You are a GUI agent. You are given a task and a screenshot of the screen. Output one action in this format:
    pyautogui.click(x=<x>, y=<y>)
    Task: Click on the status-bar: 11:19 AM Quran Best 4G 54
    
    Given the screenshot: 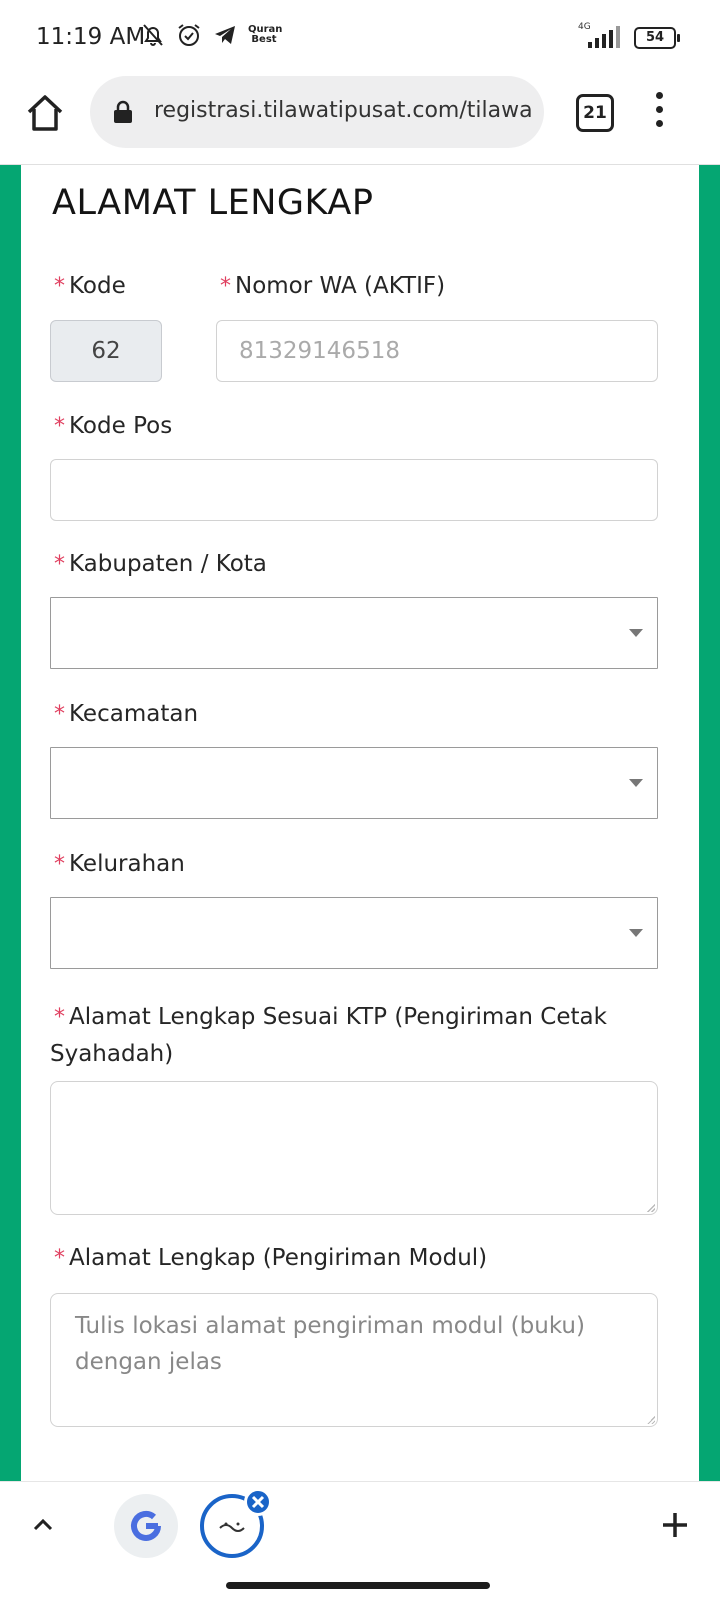 What is the action you would take?
    pyautogui.click(x=360, y=38)
    